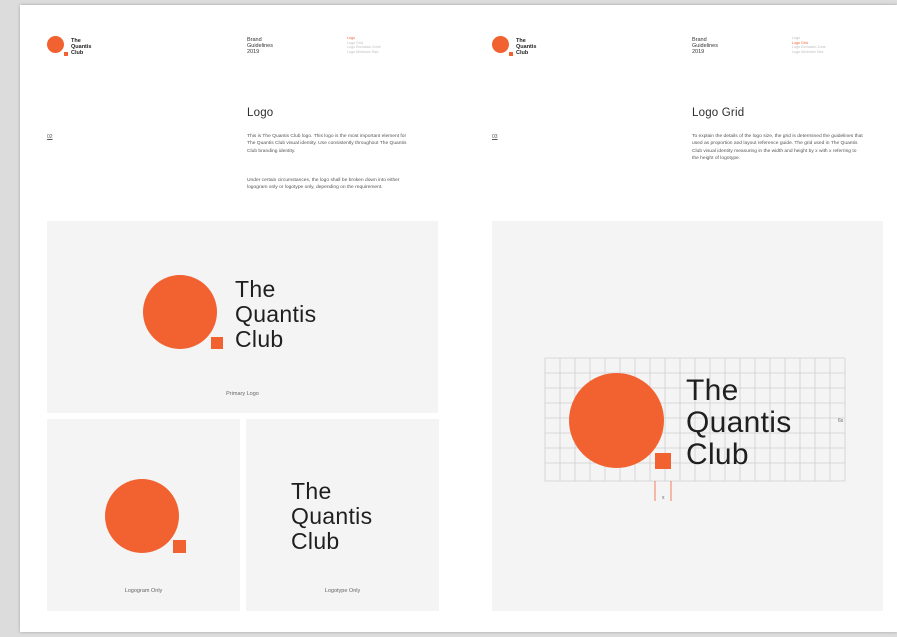 Image resolution: width=897 pixels, height=637 pixels. Describe the element at coordinates (260, 46) in the screenshot. I see `doc-title-left: Brand Guidelines 2019` at that location.